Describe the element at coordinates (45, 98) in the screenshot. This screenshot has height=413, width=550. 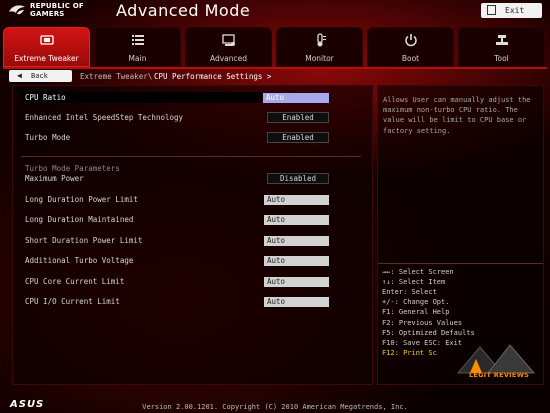
I see `cpu-ratio-label: CPU Ratio` at that location.